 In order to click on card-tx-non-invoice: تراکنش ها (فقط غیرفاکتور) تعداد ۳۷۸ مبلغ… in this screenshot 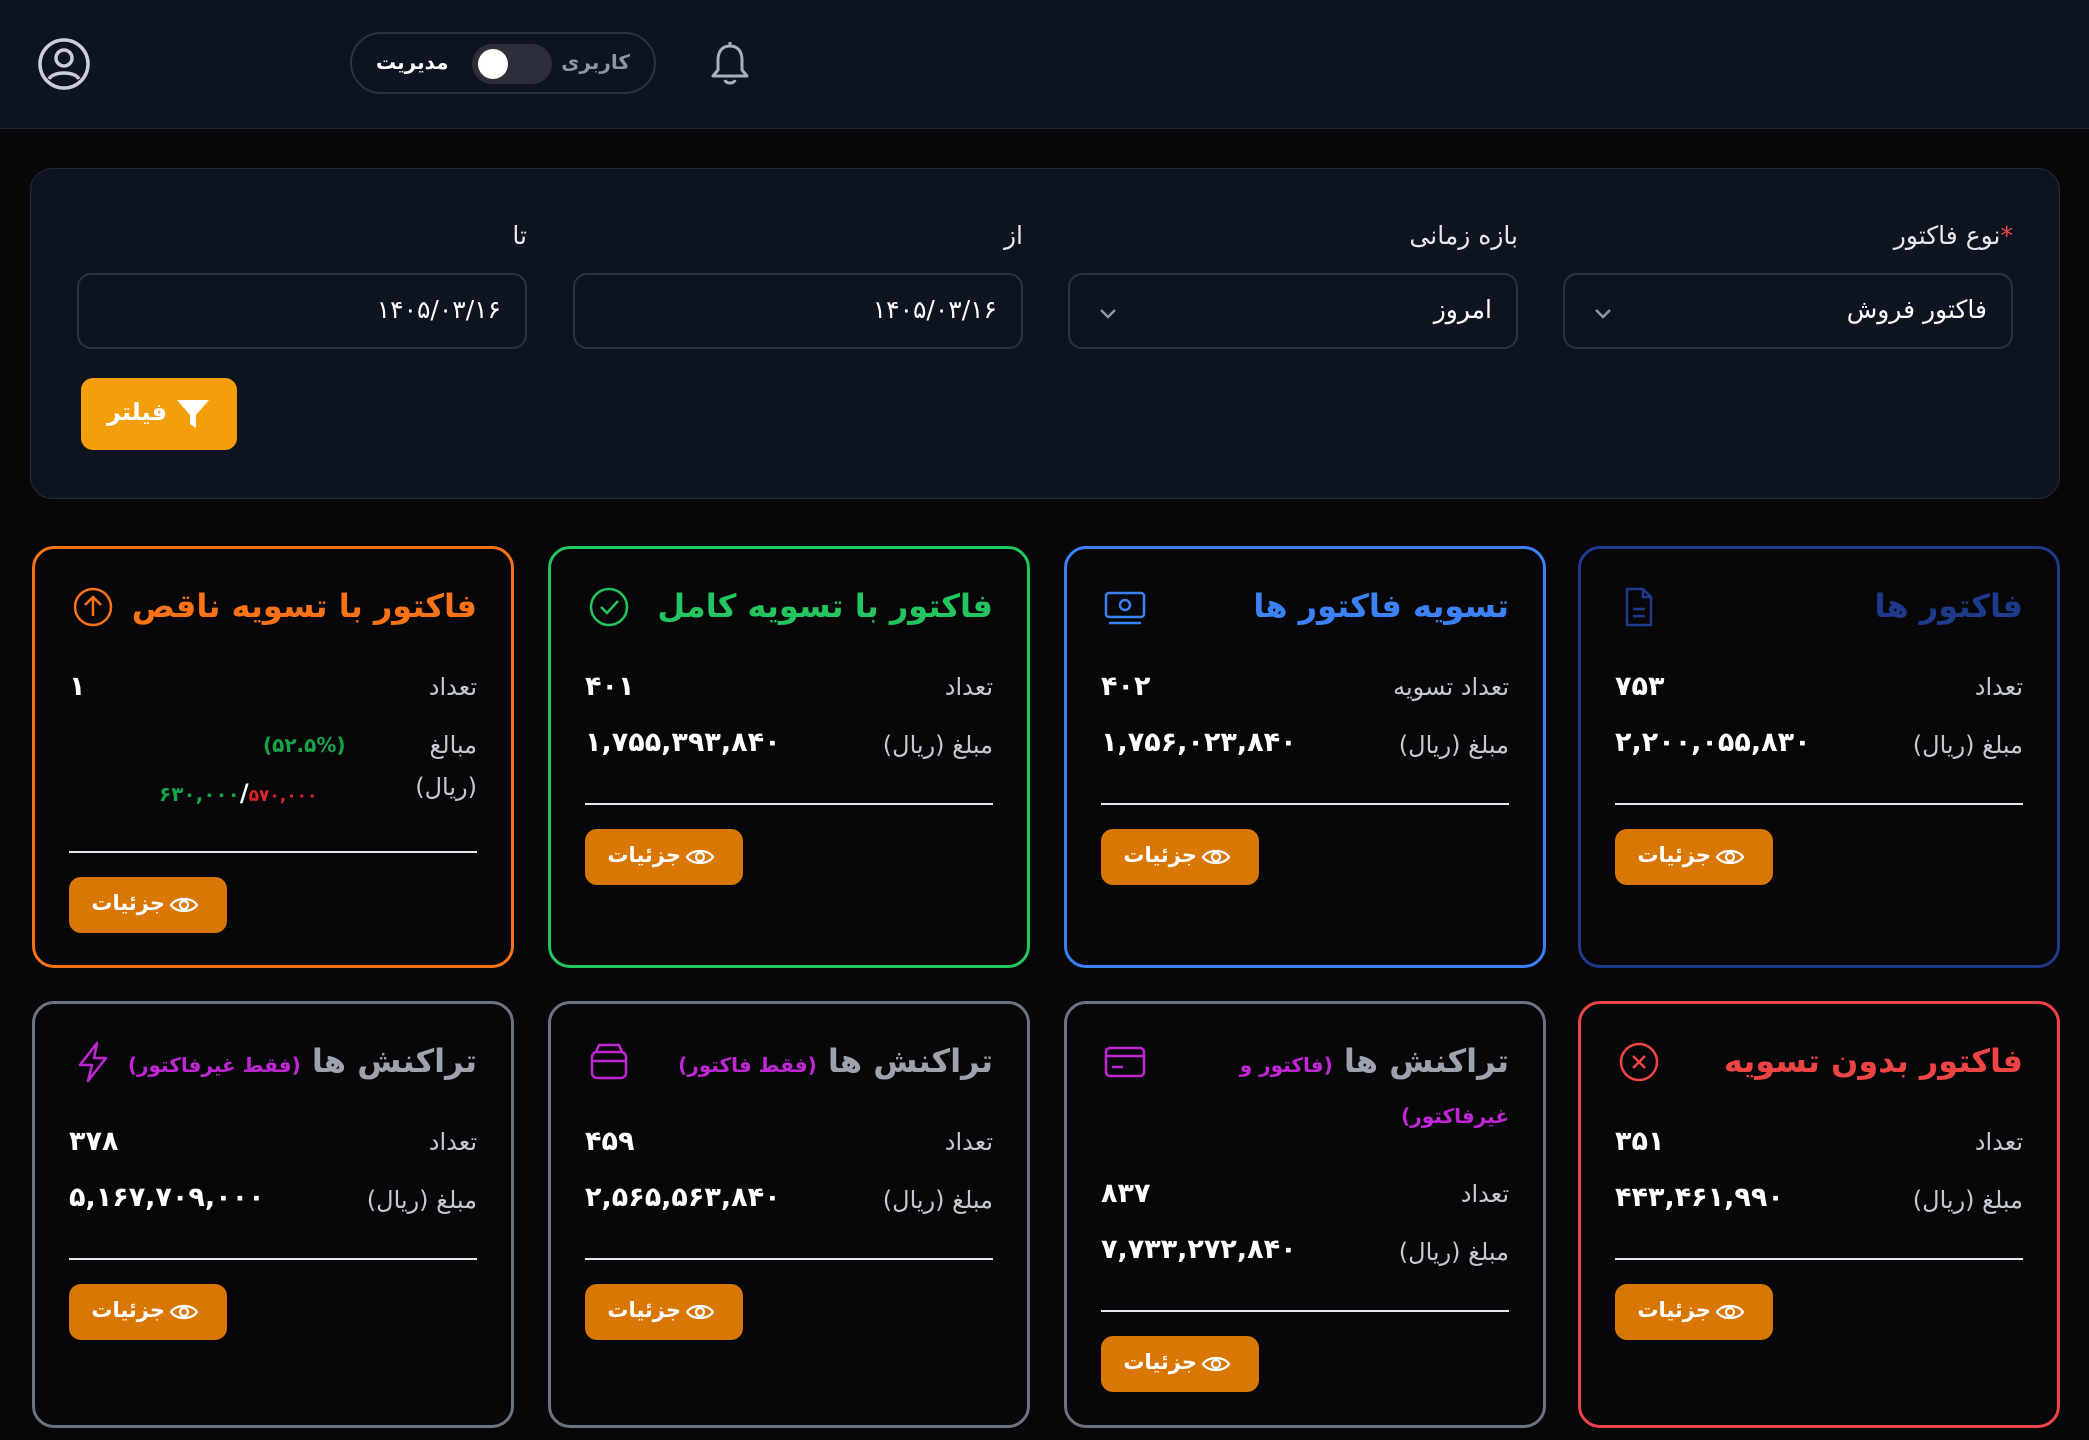, I will do `click(273, 1214)`.